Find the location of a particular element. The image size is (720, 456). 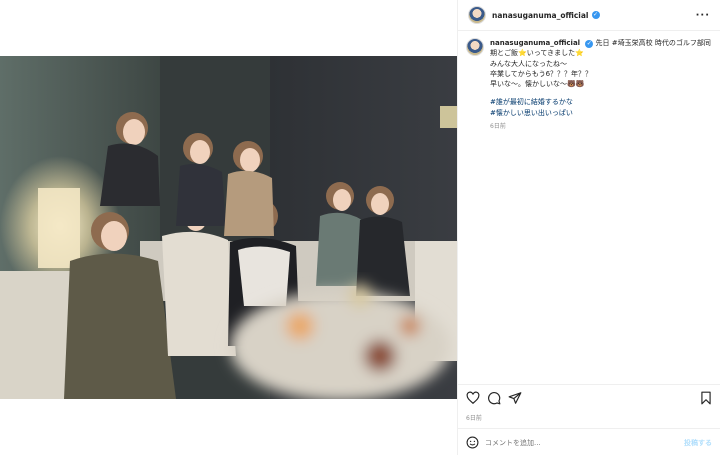

caption-text: 早いな〜。懐かしいな〜🐻🐻 is located at coordinates (537, 84).